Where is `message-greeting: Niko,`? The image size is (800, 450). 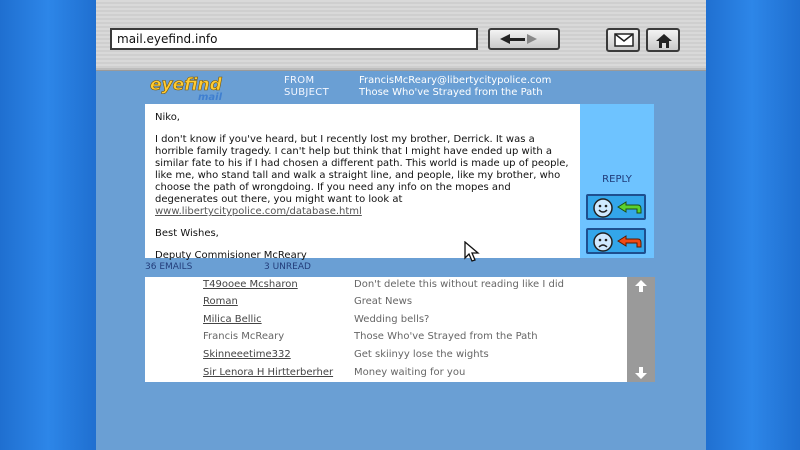
message-greeting: Niko, is located at coordinates (167, 117).